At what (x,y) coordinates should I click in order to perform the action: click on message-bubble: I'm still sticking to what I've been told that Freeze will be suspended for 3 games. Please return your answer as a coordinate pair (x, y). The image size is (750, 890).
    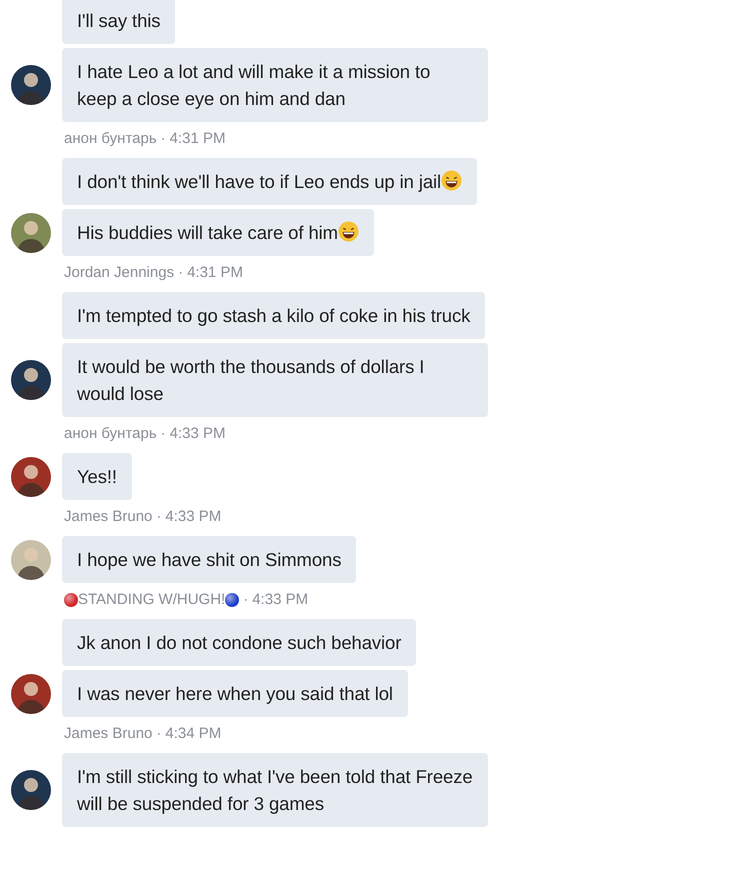
    Looking at the image, I should click on (275, 790).